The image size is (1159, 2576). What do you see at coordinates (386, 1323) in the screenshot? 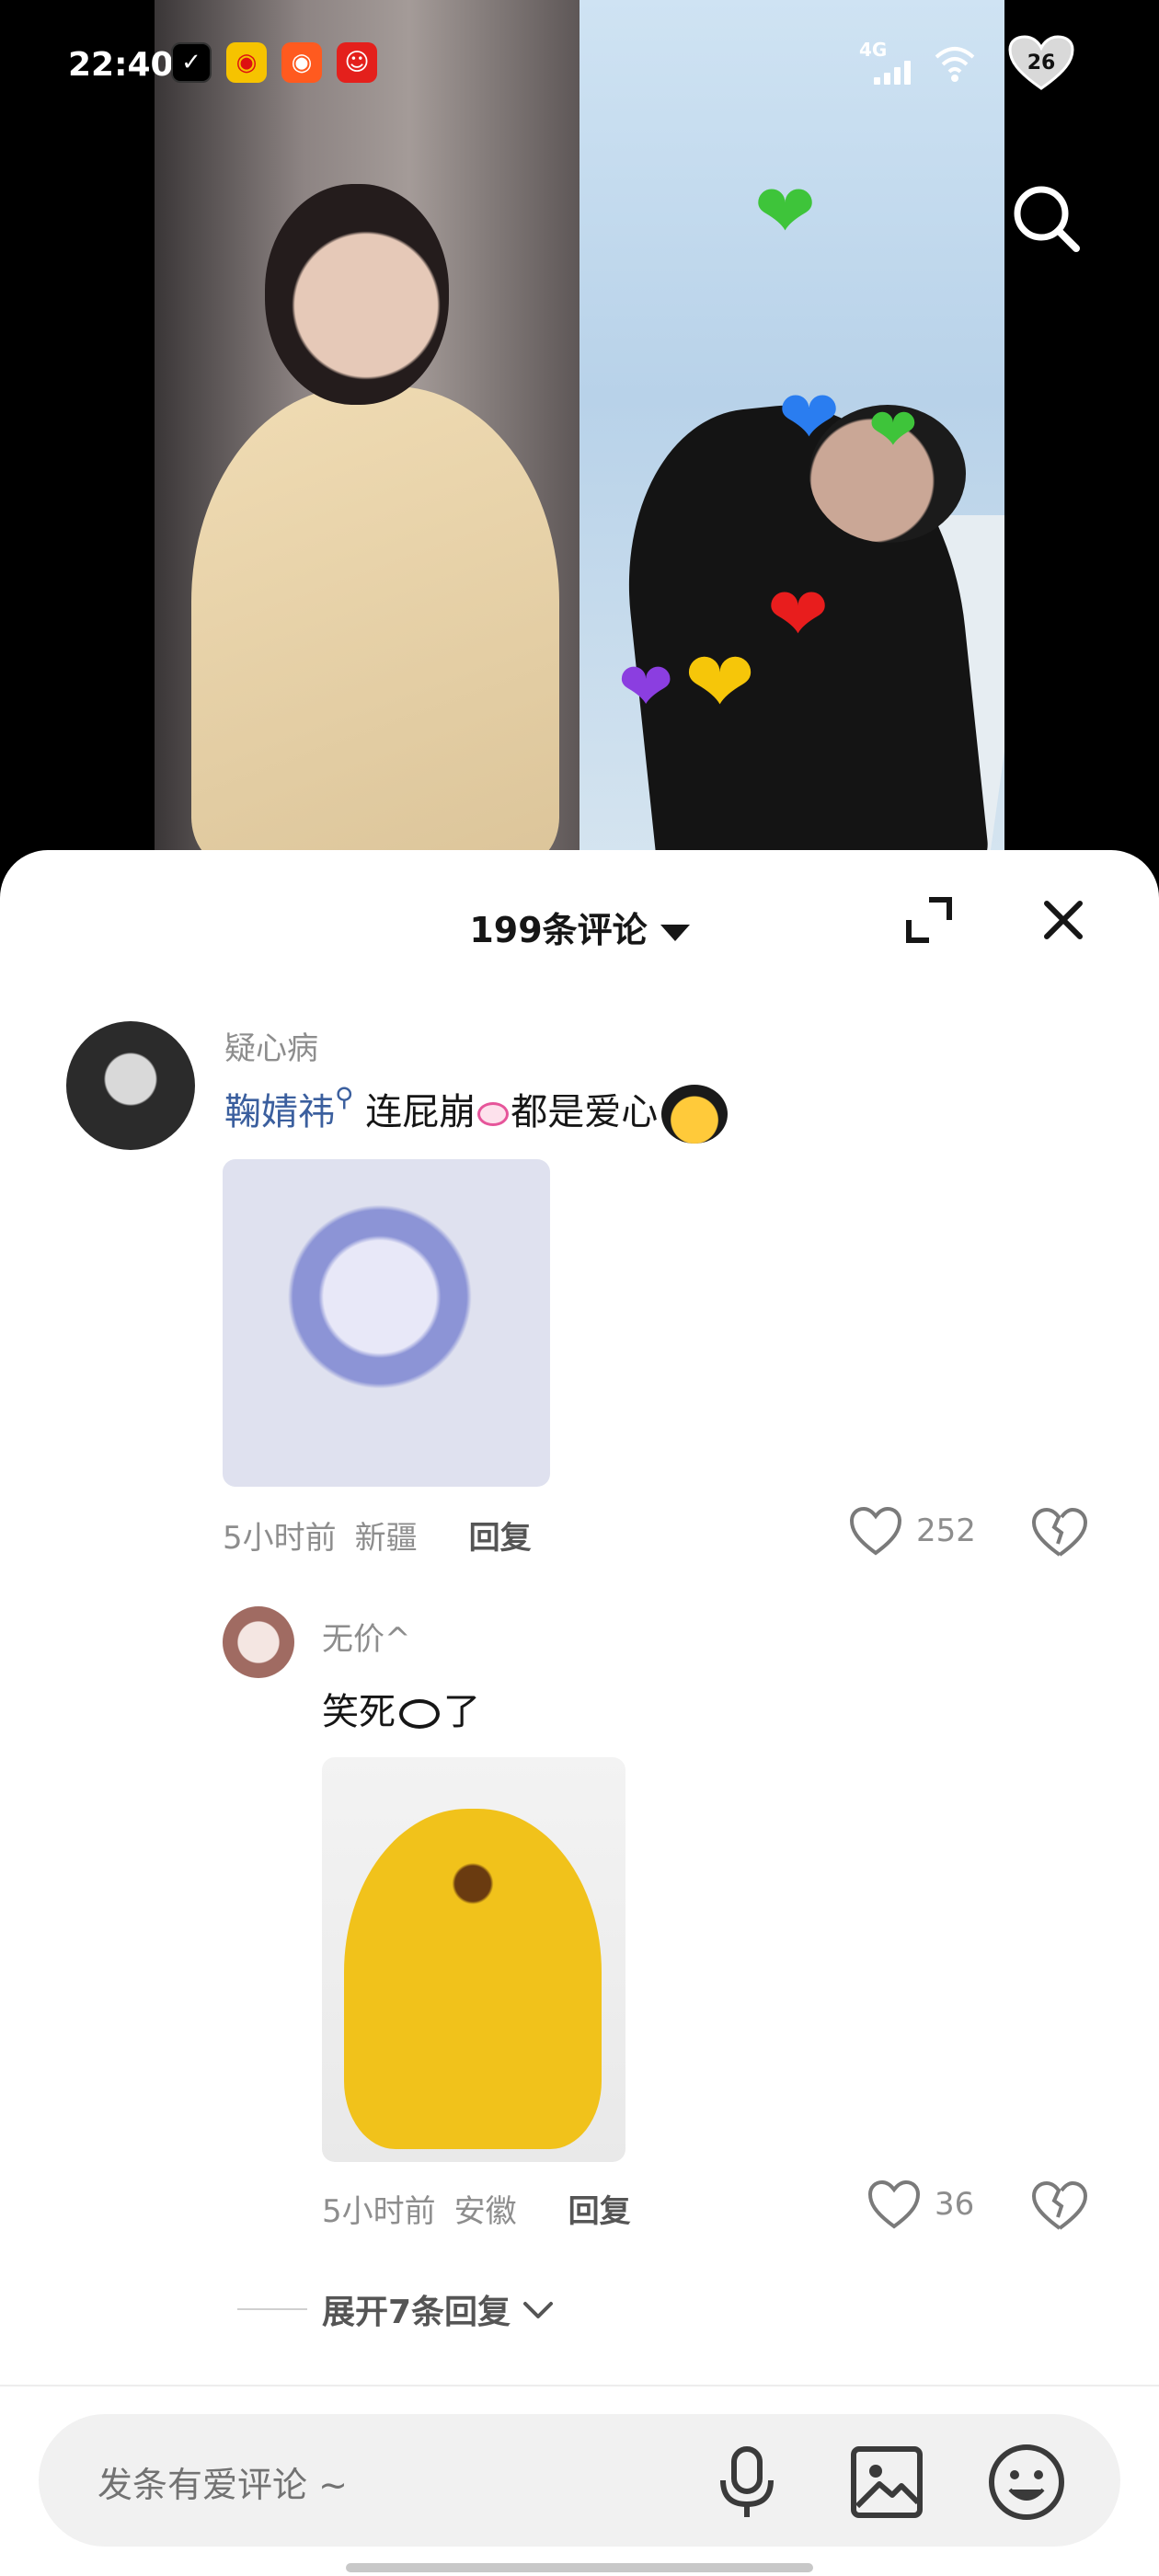
I see `laughing-baby-sticker` at bounding box center [386, 1323].